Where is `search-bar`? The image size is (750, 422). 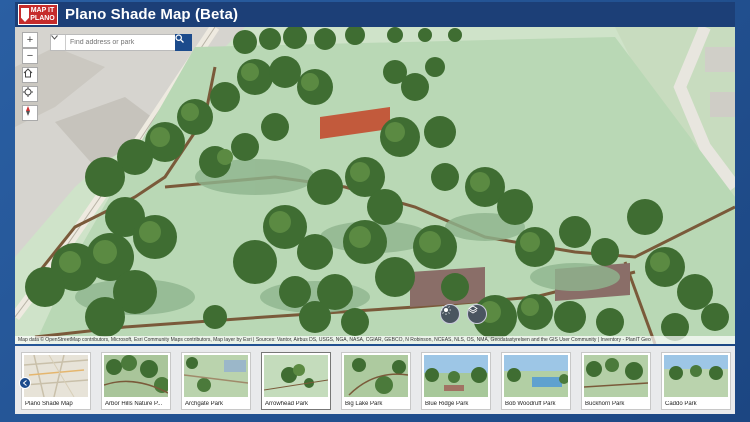 search-bar is located at coordinates (121, 42).